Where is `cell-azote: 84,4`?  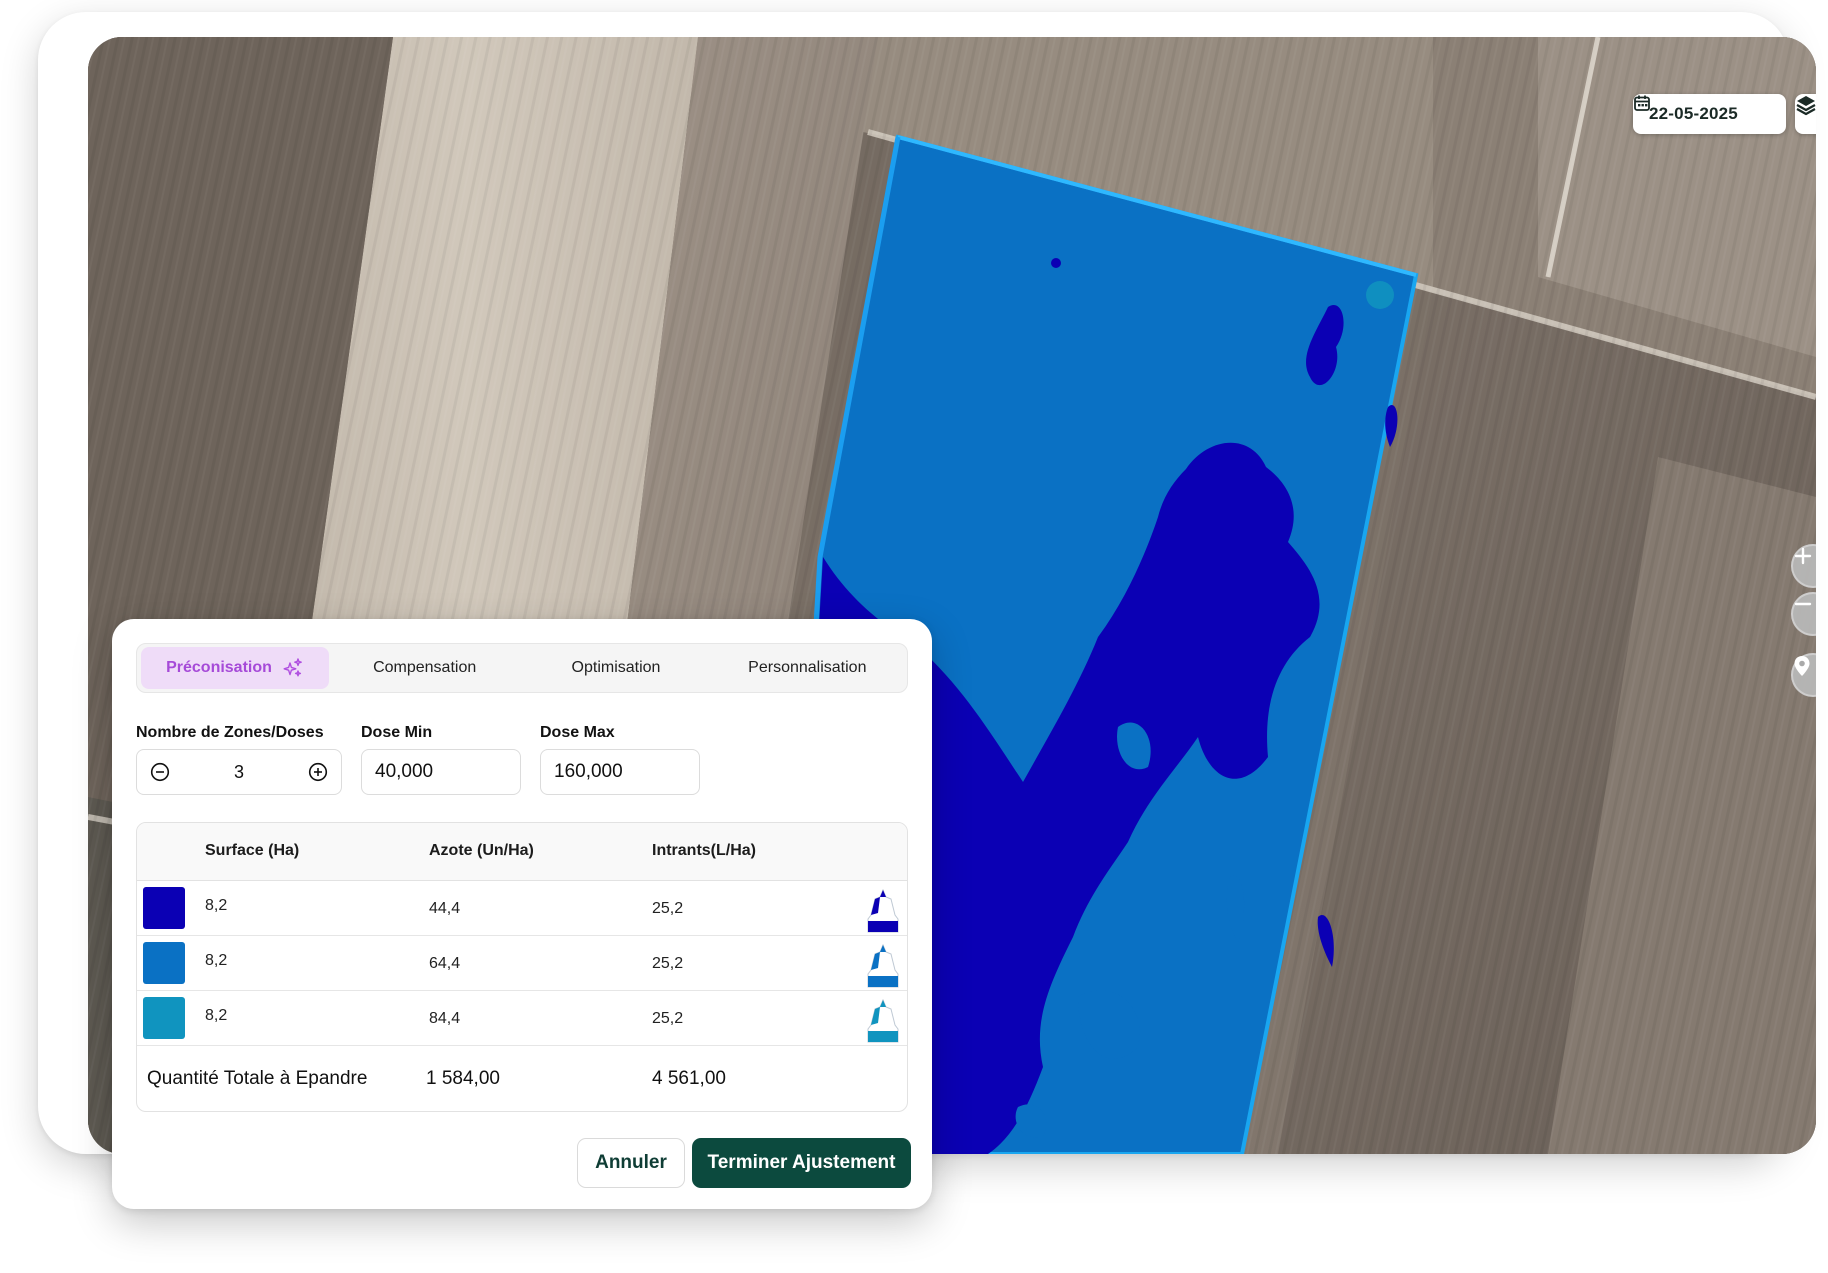 cell-azote: 84,4 is located at coordinates (445, 1018).